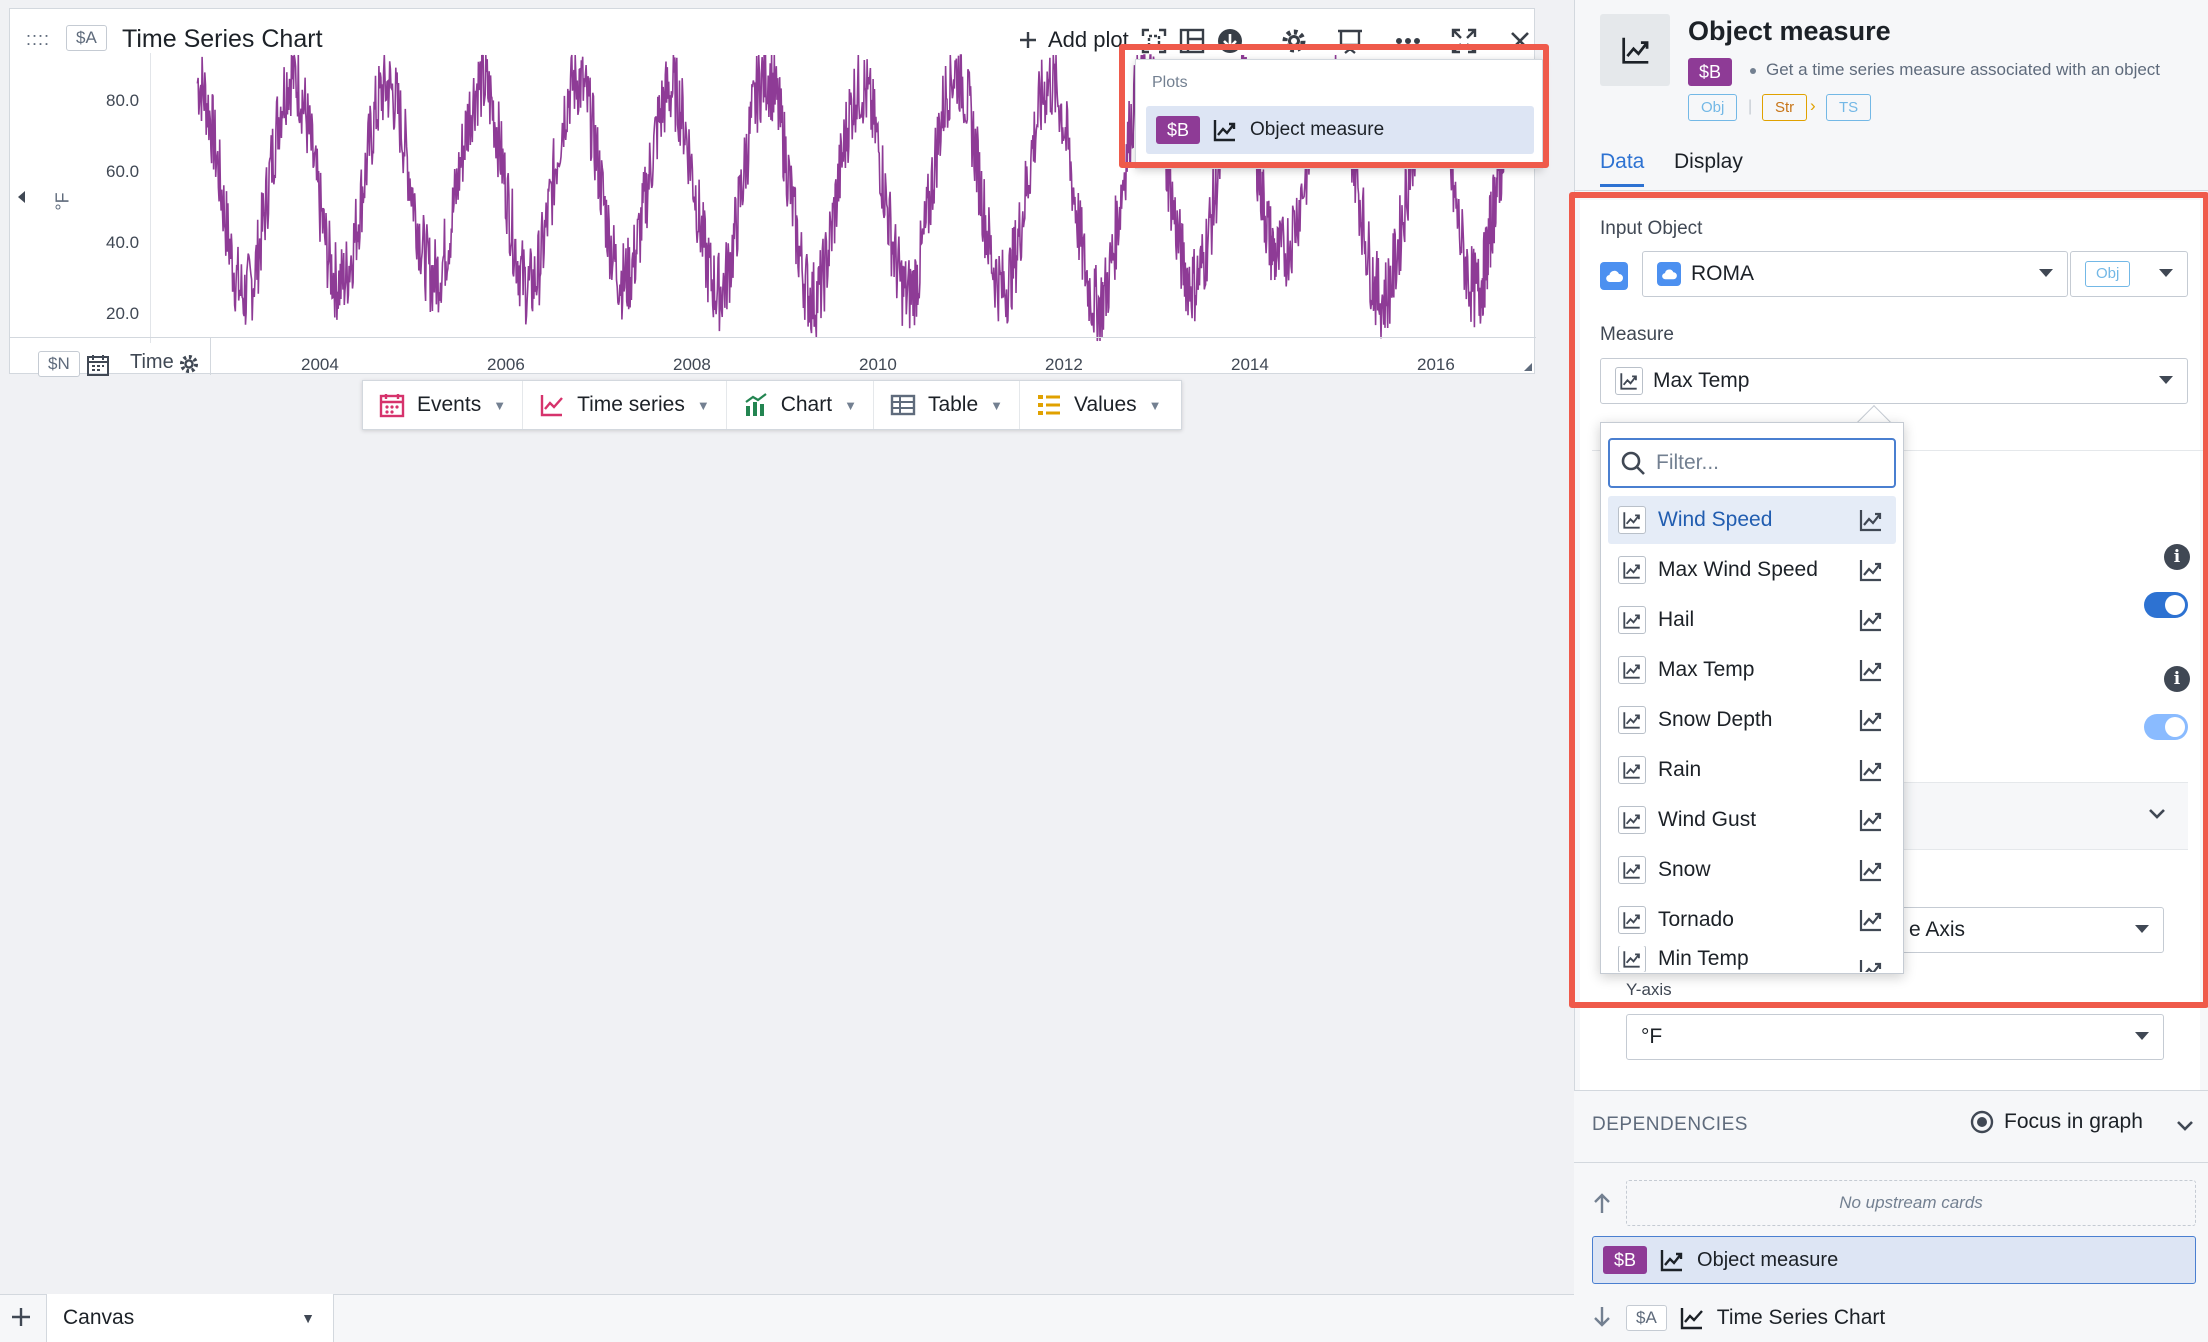  Describe the element at coordinates (1526, 365) in the screenshot. I see `resize-handle-icon` at that location.